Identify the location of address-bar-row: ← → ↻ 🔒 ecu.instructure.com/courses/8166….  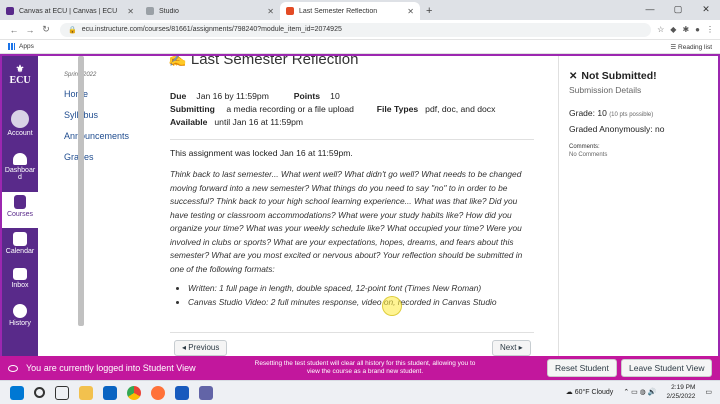
(360, 30).